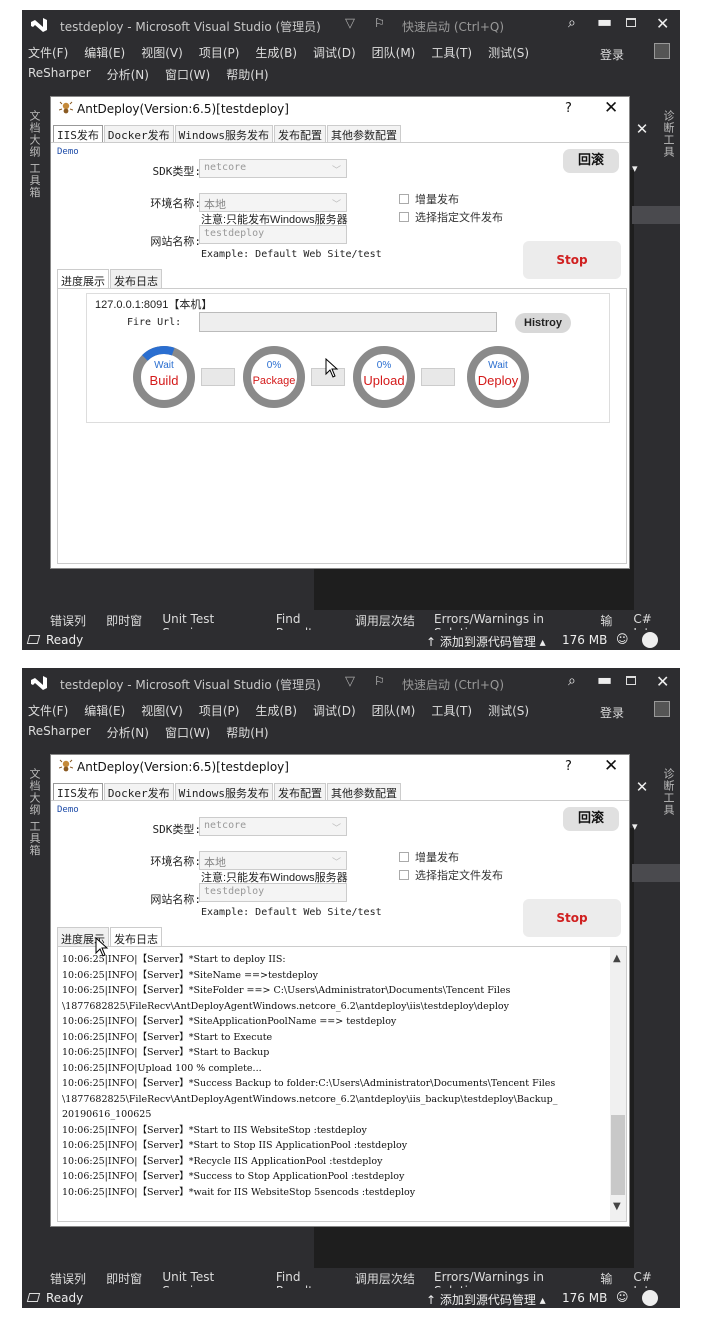  I want to click on environment-select: 本地 ﹀, so click(273, 860).